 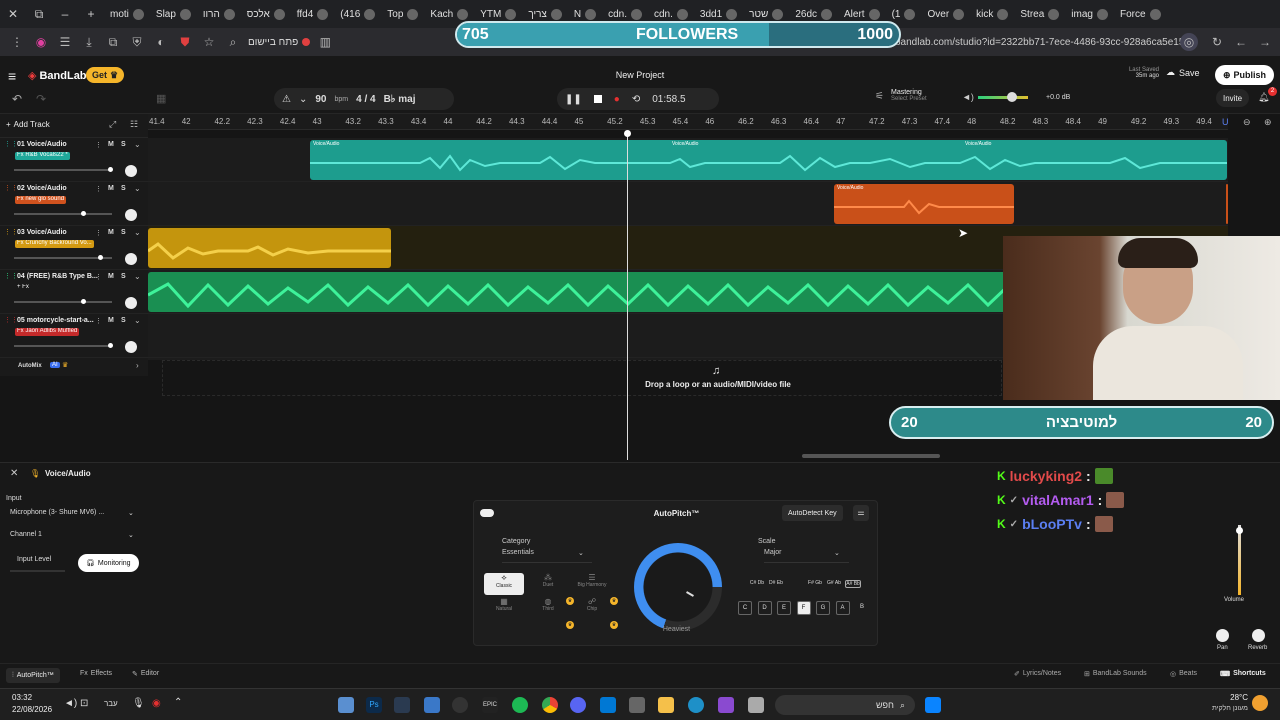 What do you see at coordinates (325, 42) in the screenshot?
I see `sidebar-icon: ▥` at bounding box center [325, 42].